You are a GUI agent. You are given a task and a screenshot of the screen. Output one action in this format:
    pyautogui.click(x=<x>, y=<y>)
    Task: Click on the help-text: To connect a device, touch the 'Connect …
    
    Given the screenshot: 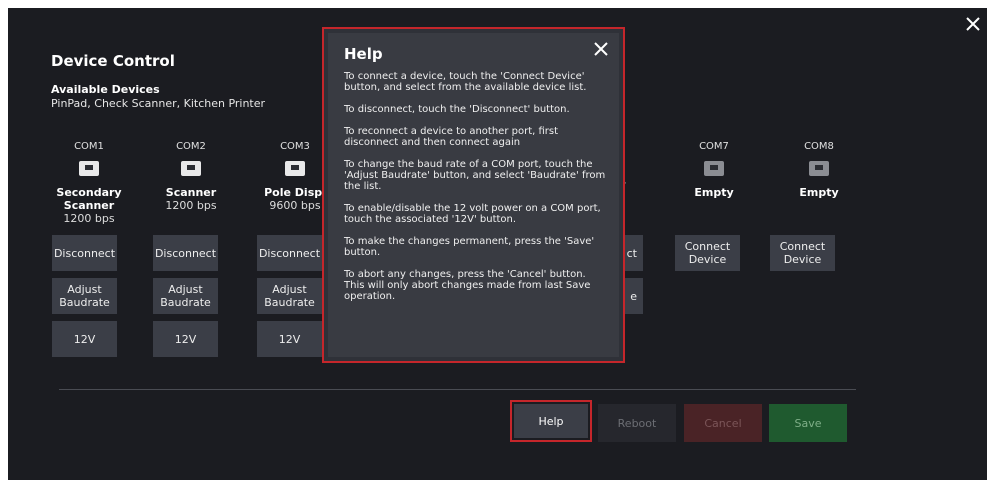 What is the action you would take?
    pyautogui.click(x=476, y=192)
    